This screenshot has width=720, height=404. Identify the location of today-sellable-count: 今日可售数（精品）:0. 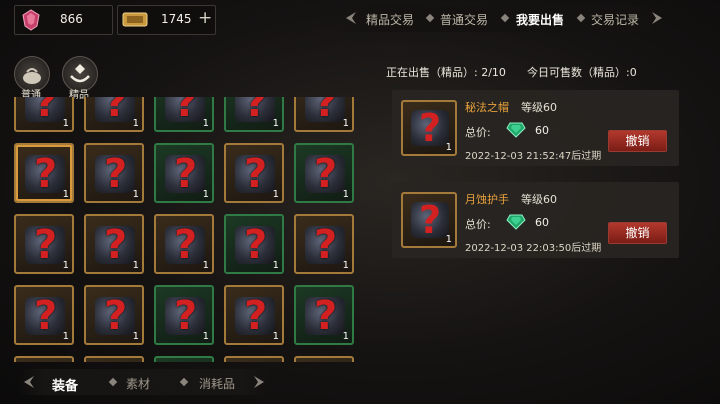
(582, 72).